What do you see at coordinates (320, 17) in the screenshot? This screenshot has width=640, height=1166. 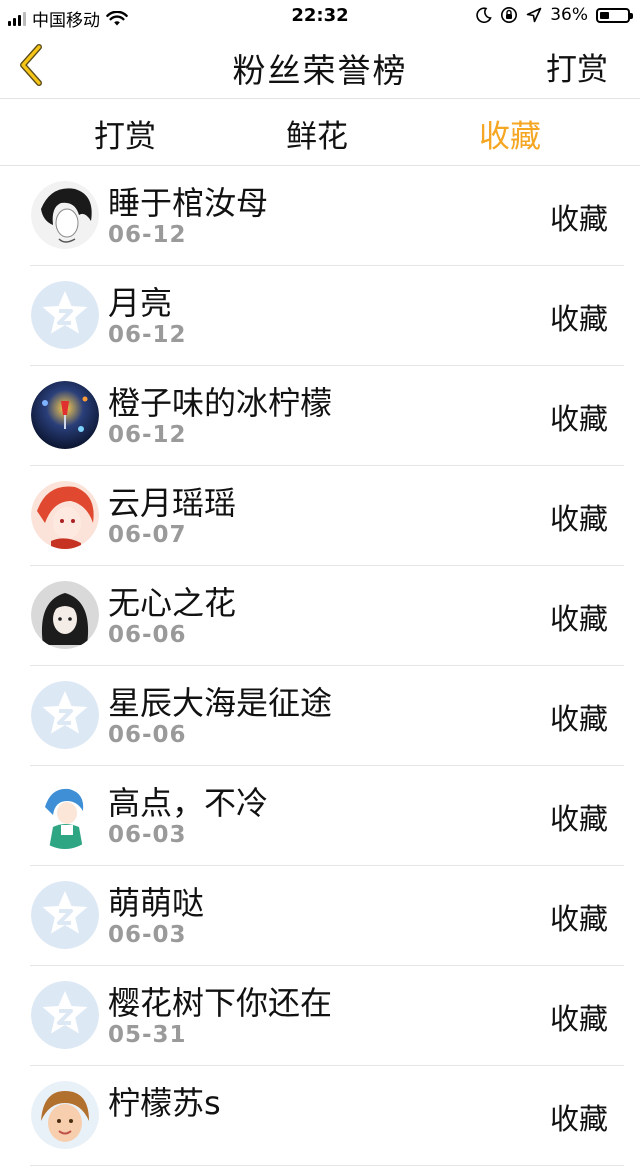 I see `status-bar: 中国移动 22:32 36%` at bounding box center [320, 17].